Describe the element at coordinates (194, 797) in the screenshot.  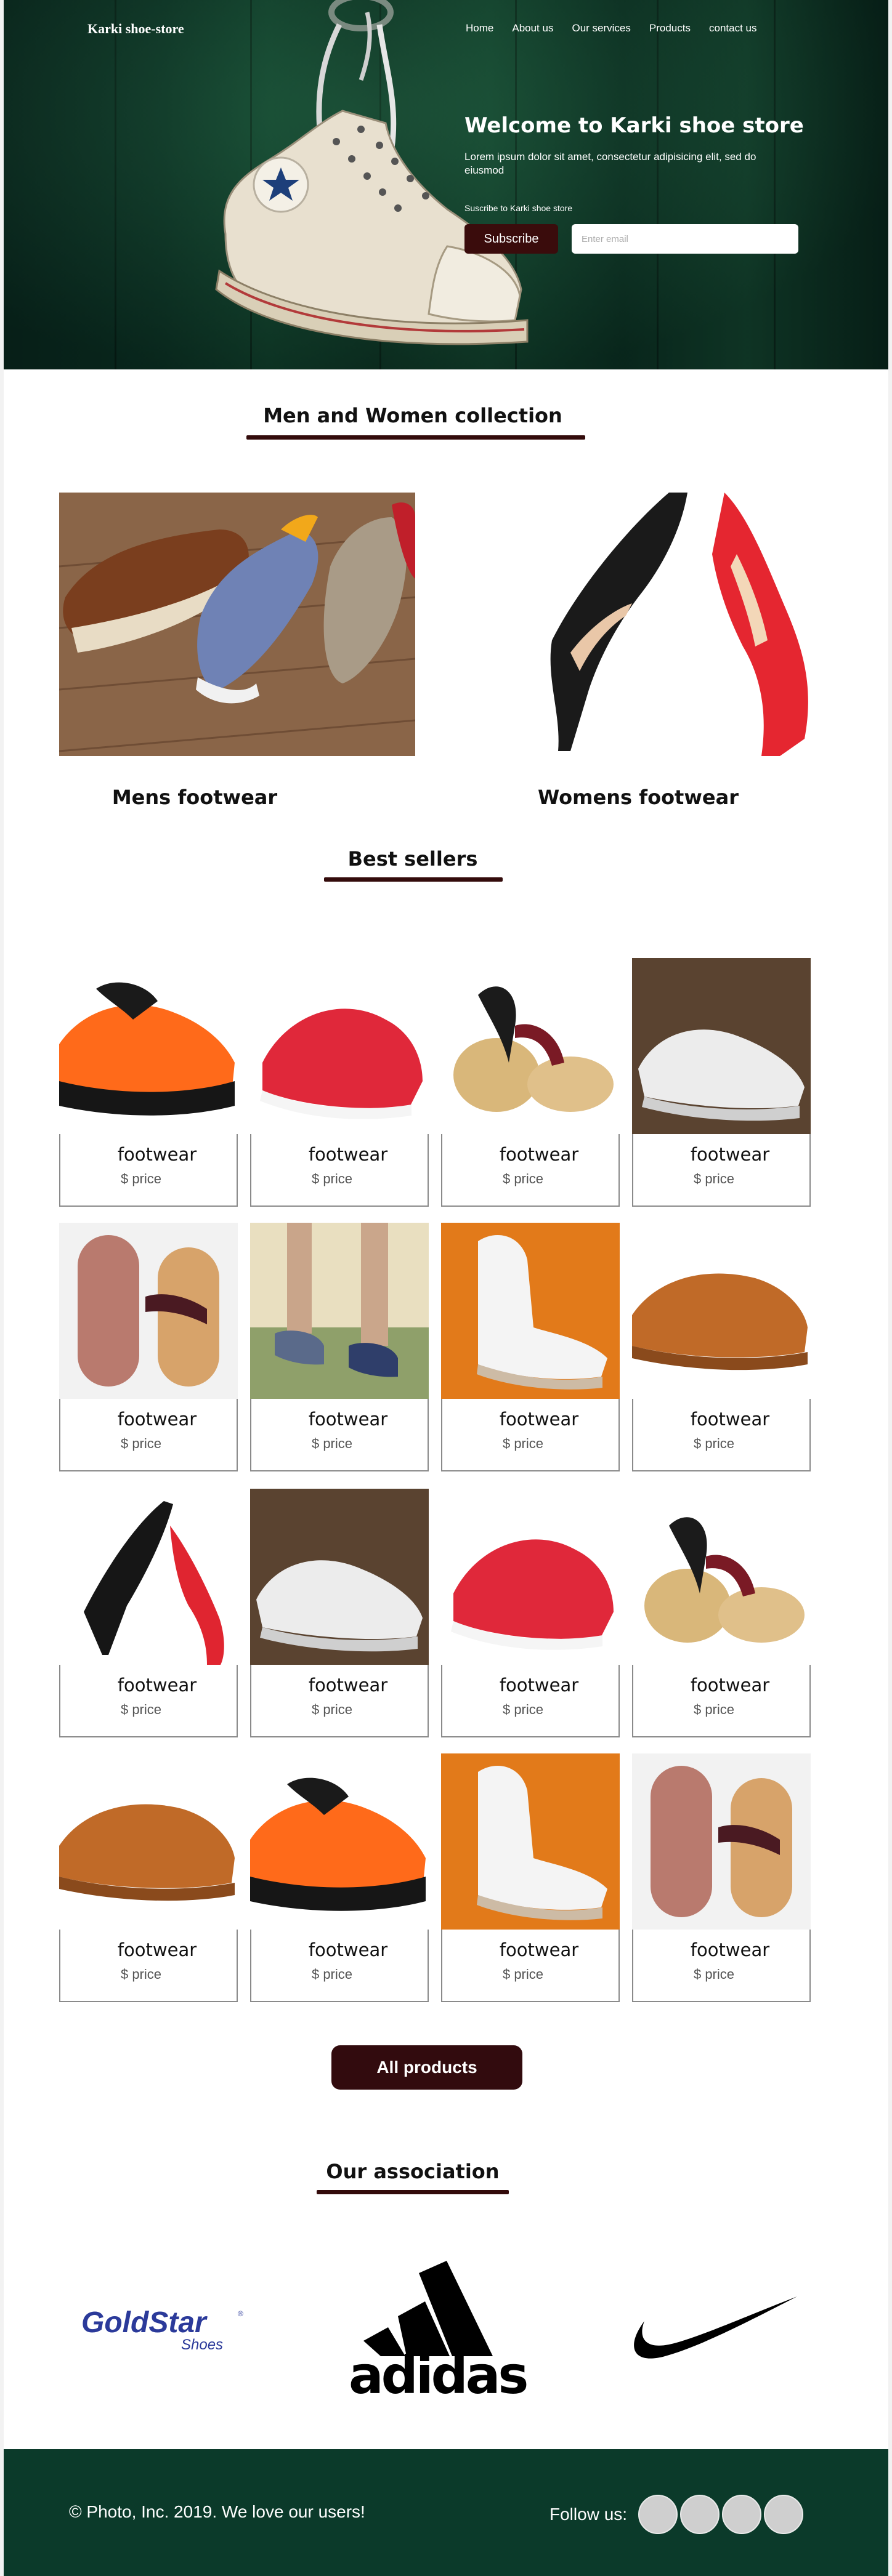
I see `mens-footwear-label: Mens footwear` at that location.